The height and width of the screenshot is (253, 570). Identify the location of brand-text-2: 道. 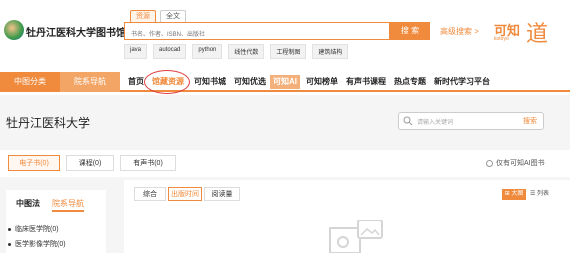
(537, 34).